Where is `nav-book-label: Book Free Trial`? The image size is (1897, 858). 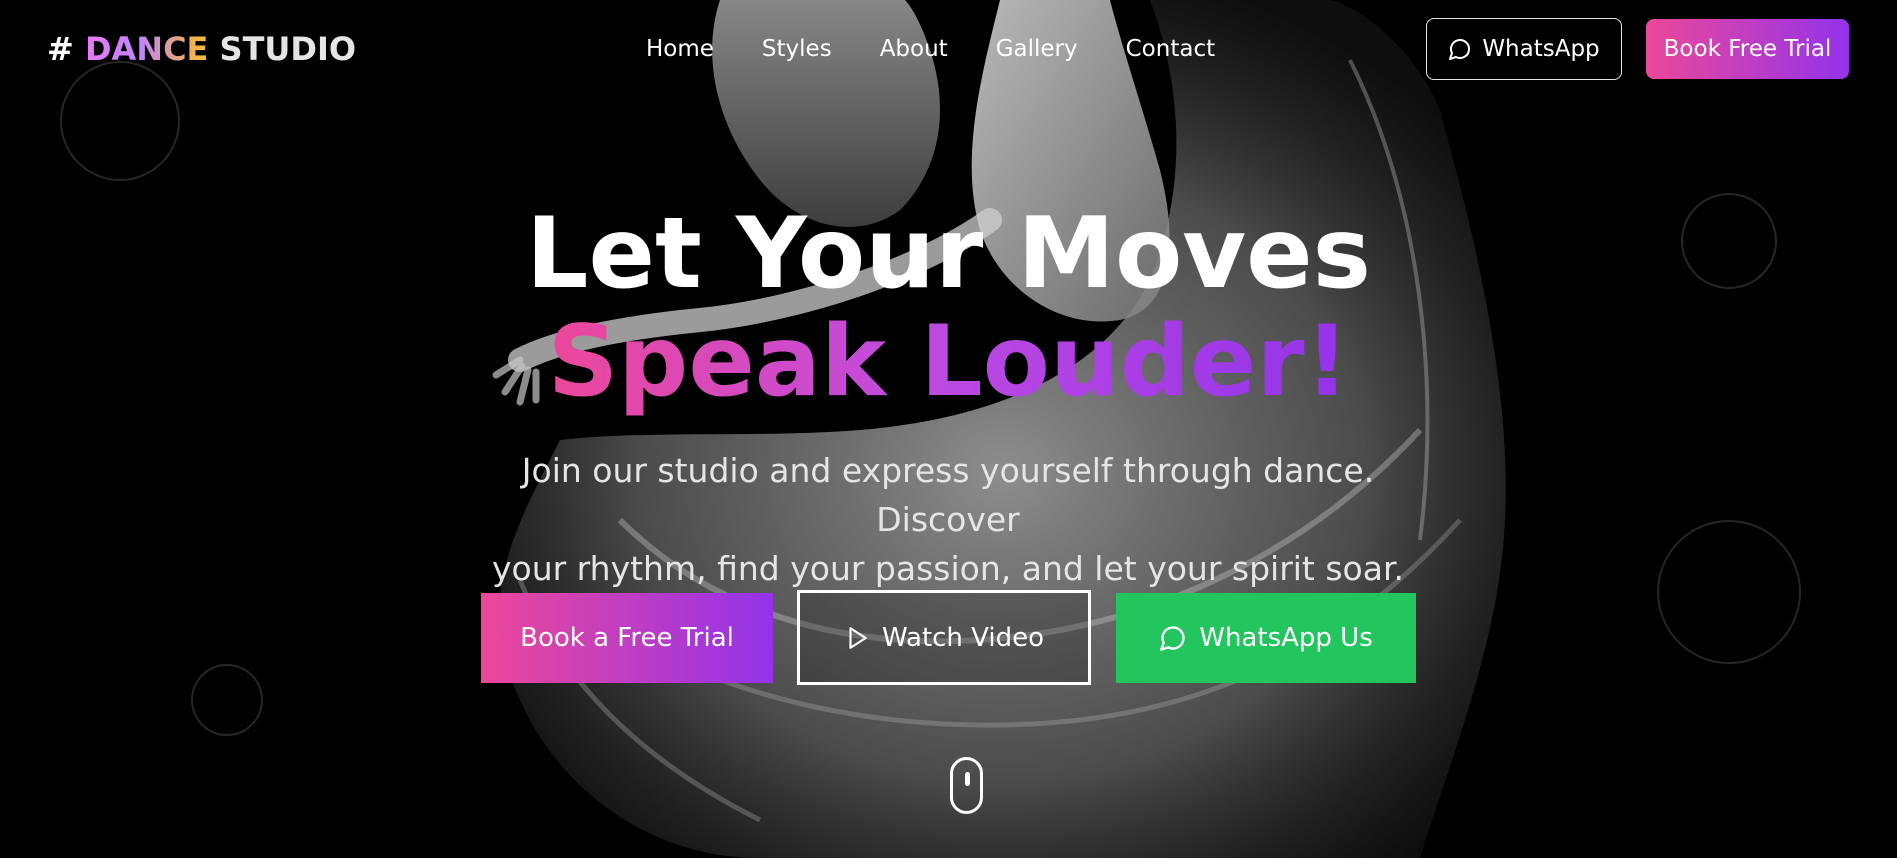
nav-book-label: Book Free Trial is located at coordinates (1747, 49).